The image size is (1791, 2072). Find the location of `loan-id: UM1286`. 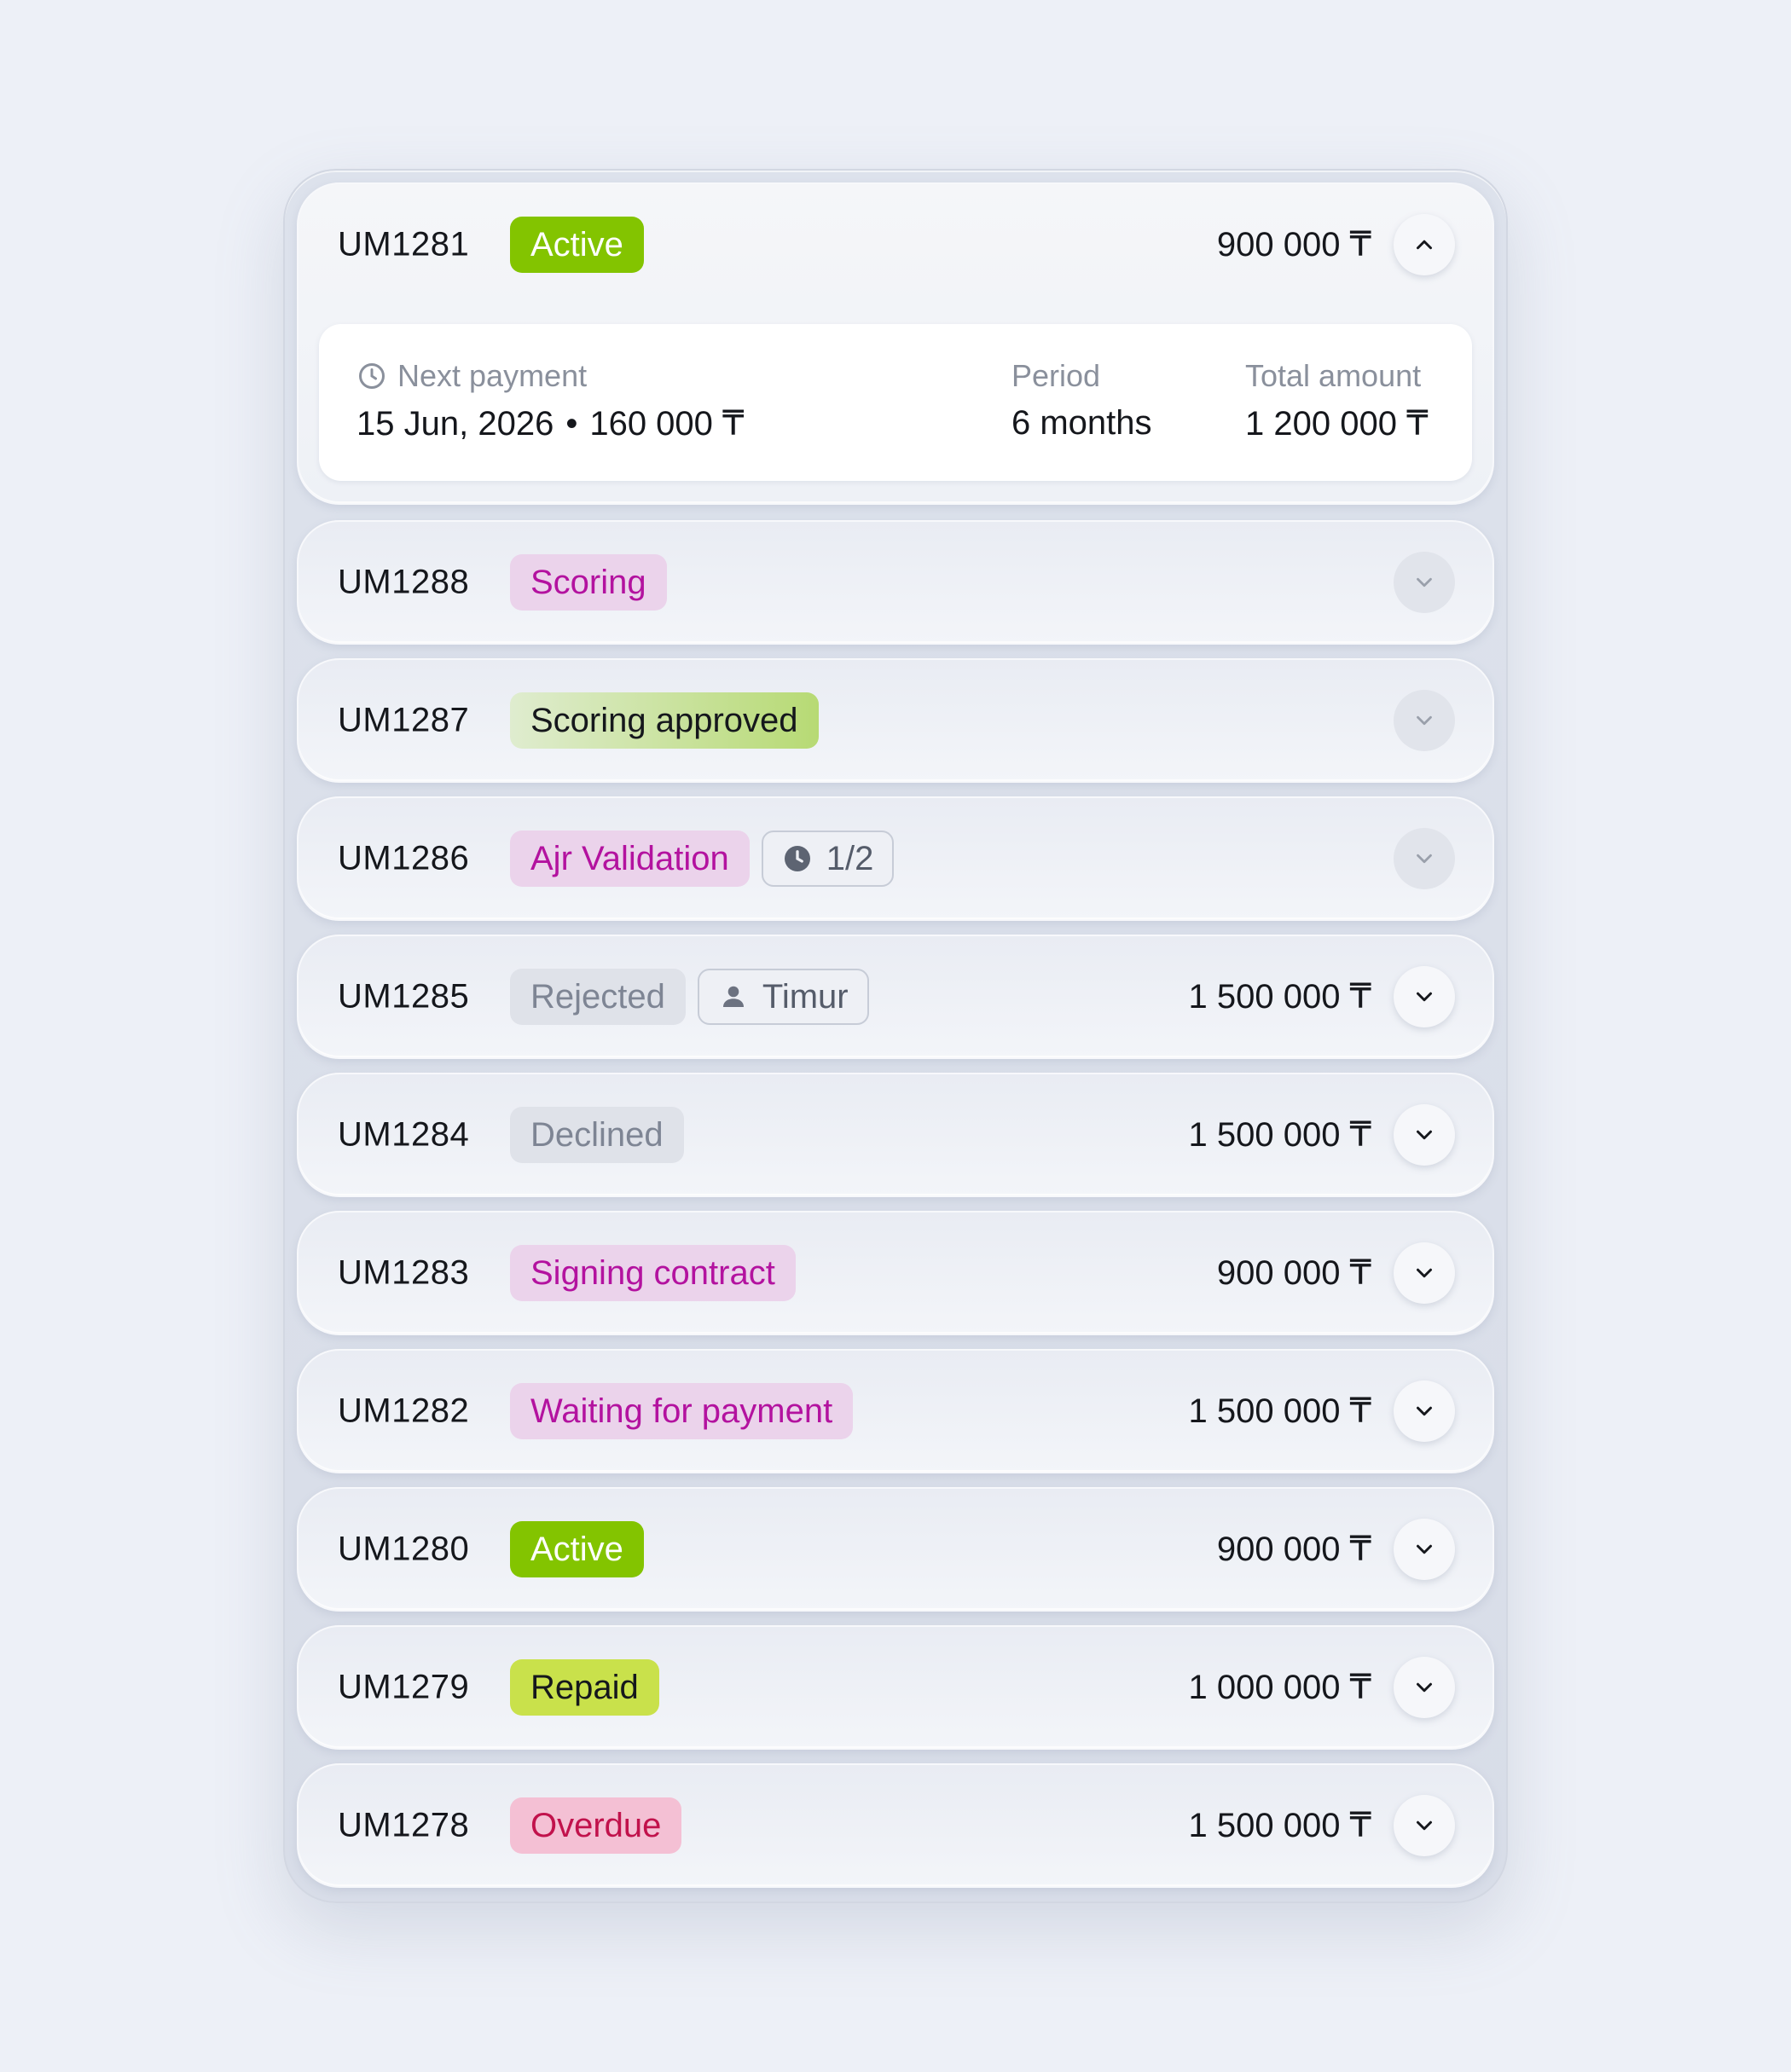

loan-id: UM1286 is located at coordinates (404, 858).